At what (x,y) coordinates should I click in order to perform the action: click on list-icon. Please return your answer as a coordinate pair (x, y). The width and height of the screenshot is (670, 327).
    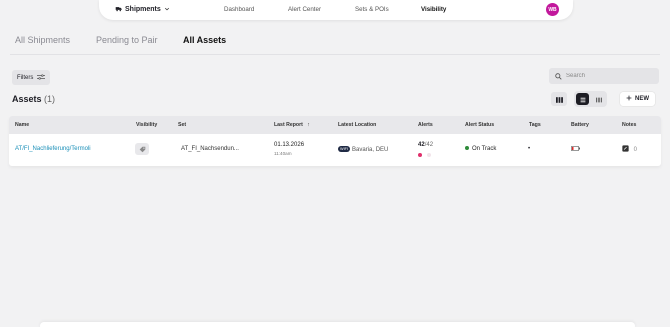
    Looking at the image, I should click on (583, 99).